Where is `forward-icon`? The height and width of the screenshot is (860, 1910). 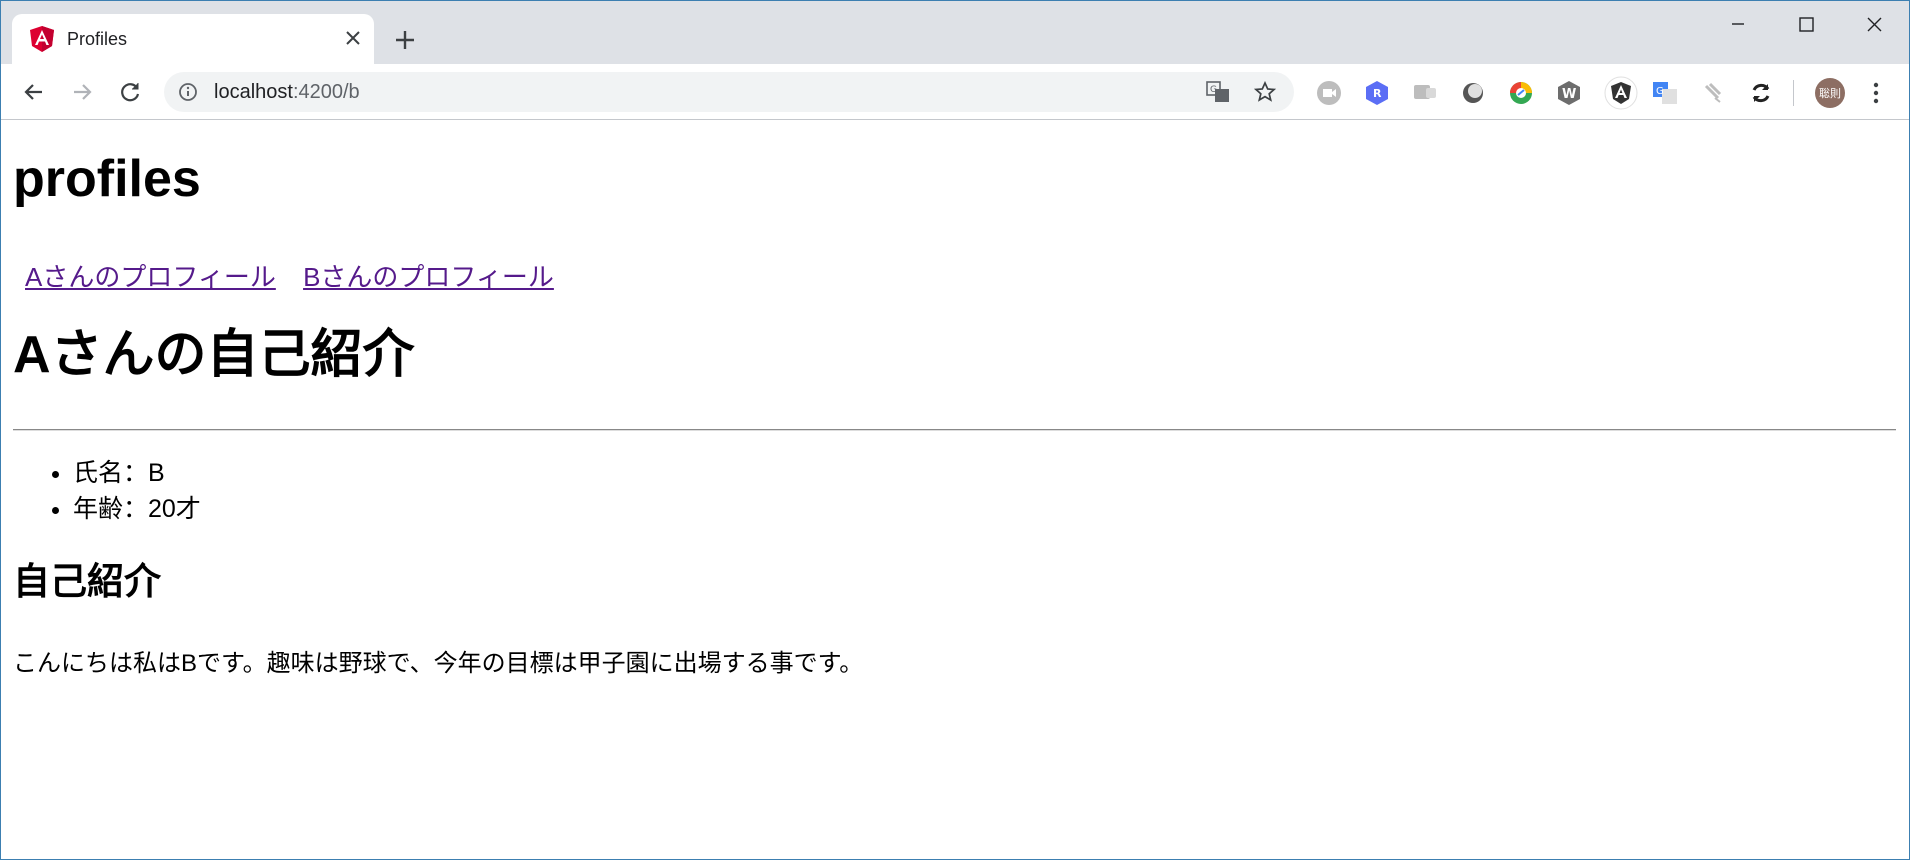 forward-icon is located at coordinates (82, 92).